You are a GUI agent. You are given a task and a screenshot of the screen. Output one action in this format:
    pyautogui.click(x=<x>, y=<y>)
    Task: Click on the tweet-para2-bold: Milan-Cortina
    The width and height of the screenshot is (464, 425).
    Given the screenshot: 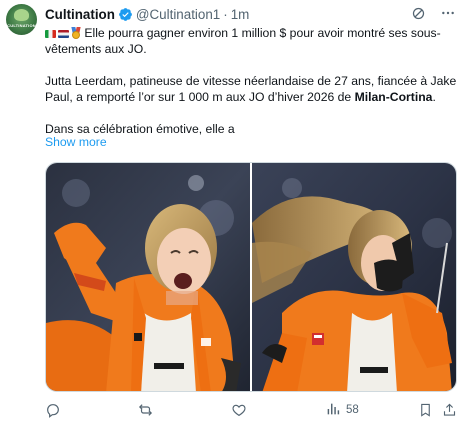 What is the action you would take?
    pyautogui.click(x=393, y=97)
    